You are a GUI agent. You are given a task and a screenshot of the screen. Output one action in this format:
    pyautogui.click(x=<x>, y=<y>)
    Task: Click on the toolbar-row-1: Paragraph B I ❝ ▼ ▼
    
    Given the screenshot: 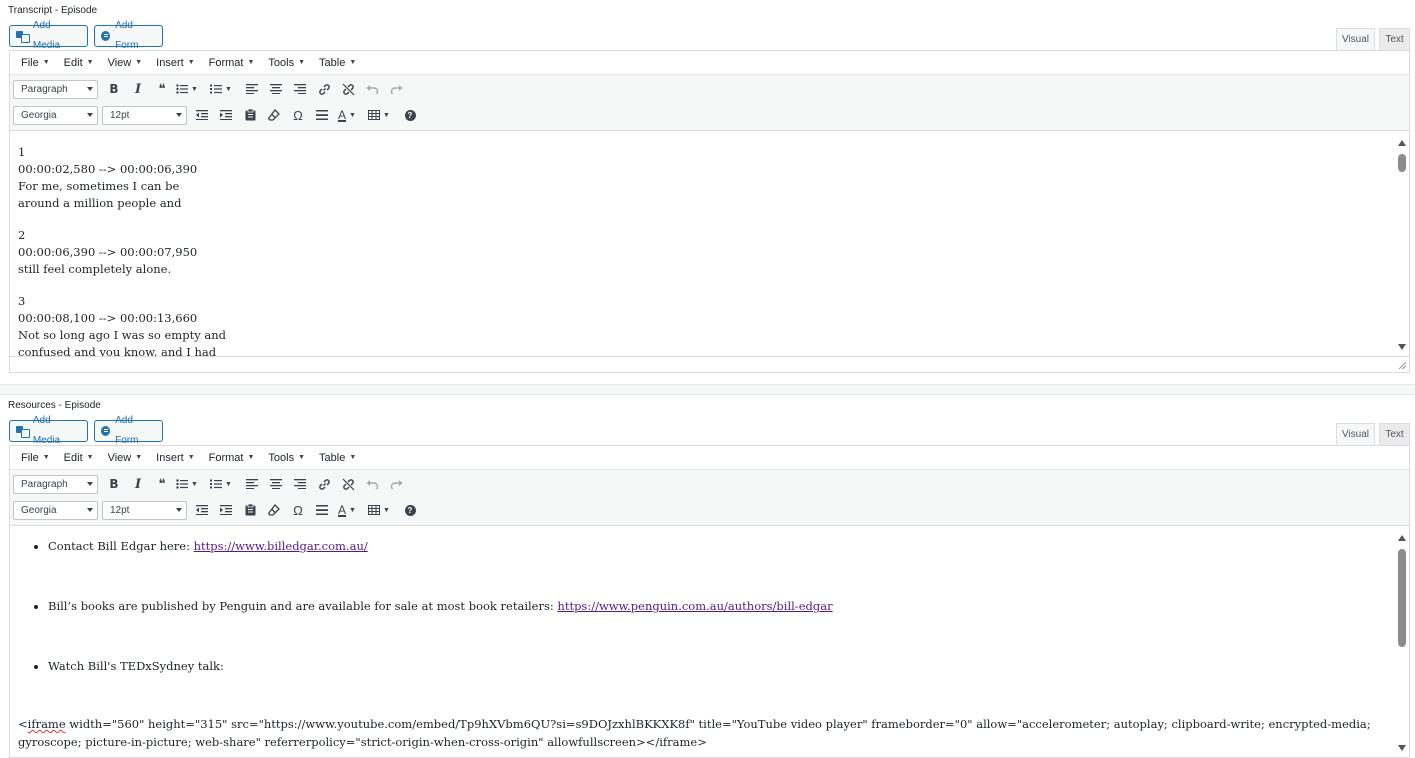 What is the action you would take?
    pyautogui.click(x=209, y=484)
    